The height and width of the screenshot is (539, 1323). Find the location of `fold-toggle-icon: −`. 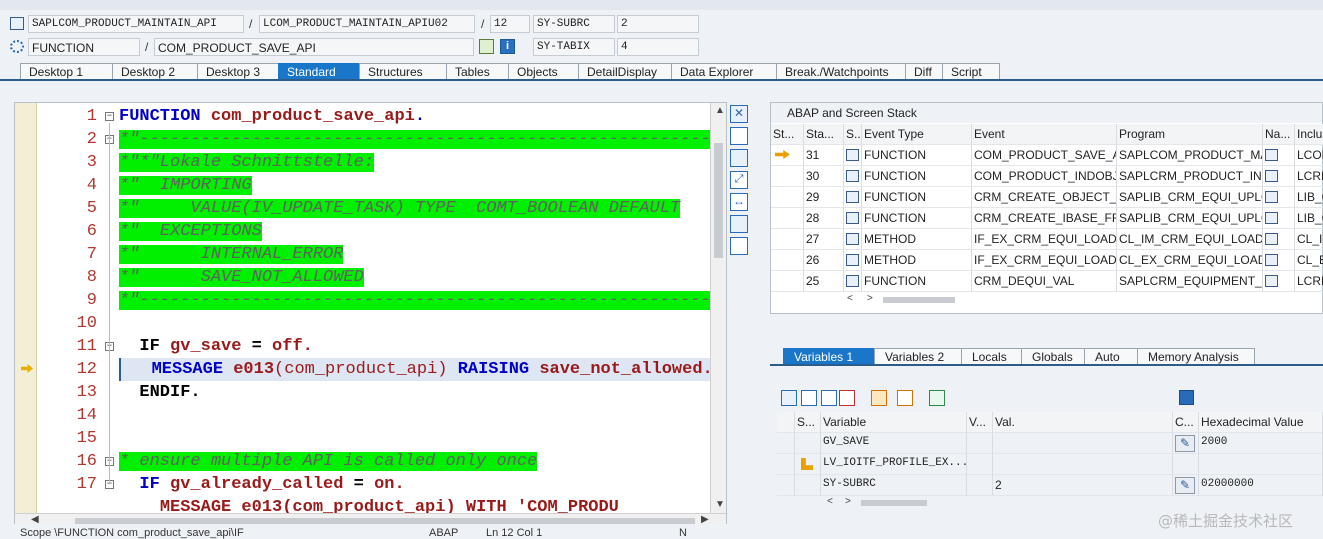

fold-toggle-icon: − is located at coordinates (109, 116).